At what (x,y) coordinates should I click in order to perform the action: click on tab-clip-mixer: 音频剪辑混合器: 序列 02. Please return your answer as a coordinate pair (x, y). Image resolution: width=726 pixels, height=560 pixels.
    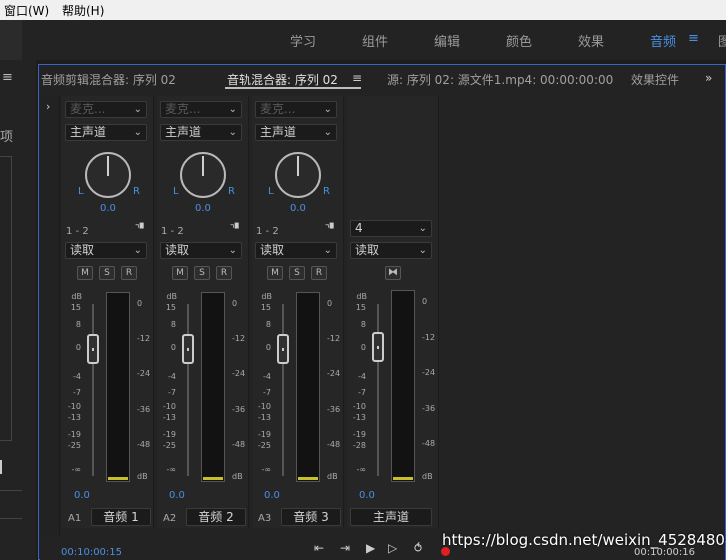
    Looking at the image, I should click on (108, 79).